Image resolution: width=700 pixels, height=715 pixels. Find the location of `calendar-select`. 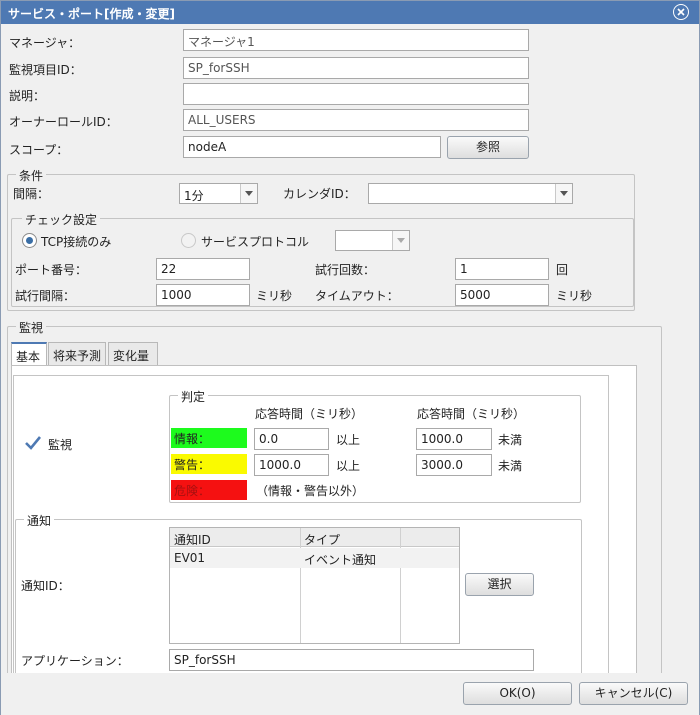

calendar-select is located at coordinates (470, 193).